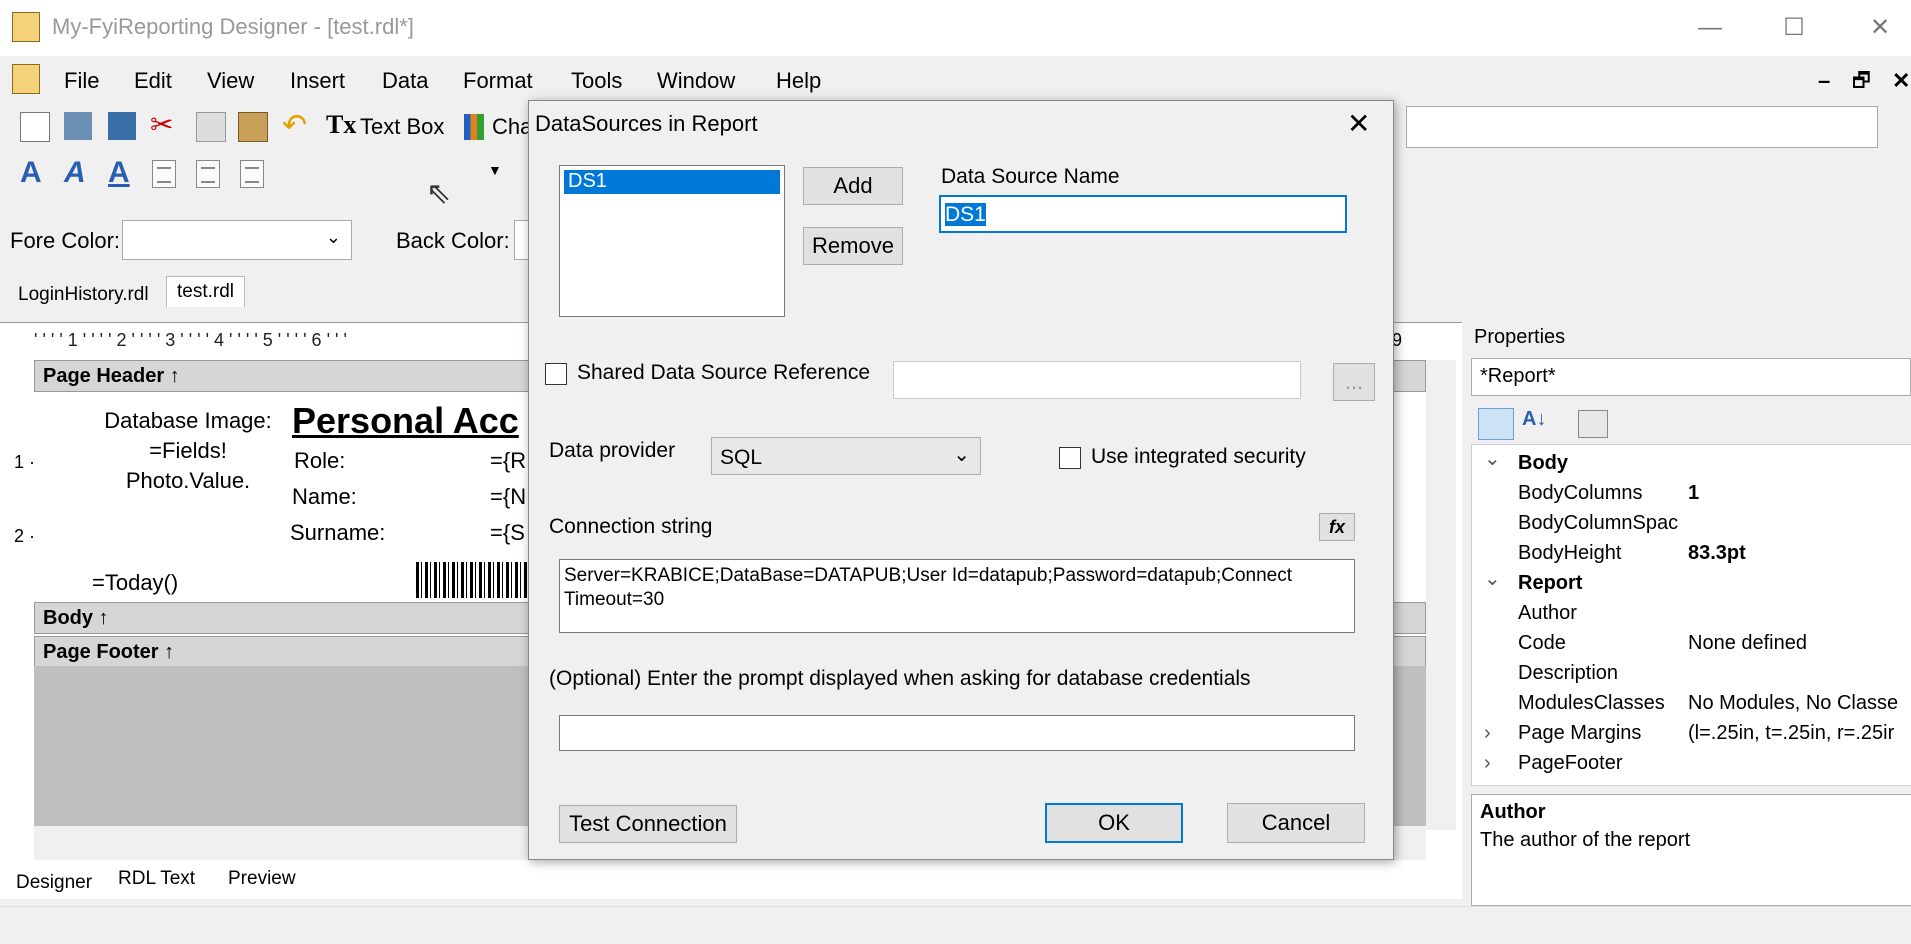 Image resolution: width=1911 pixels, height=944 pixels. What do you see at coordinates (596, 81) in the screenshot?
I see `menu-tools: Tools` at bounding box center [596, 81].